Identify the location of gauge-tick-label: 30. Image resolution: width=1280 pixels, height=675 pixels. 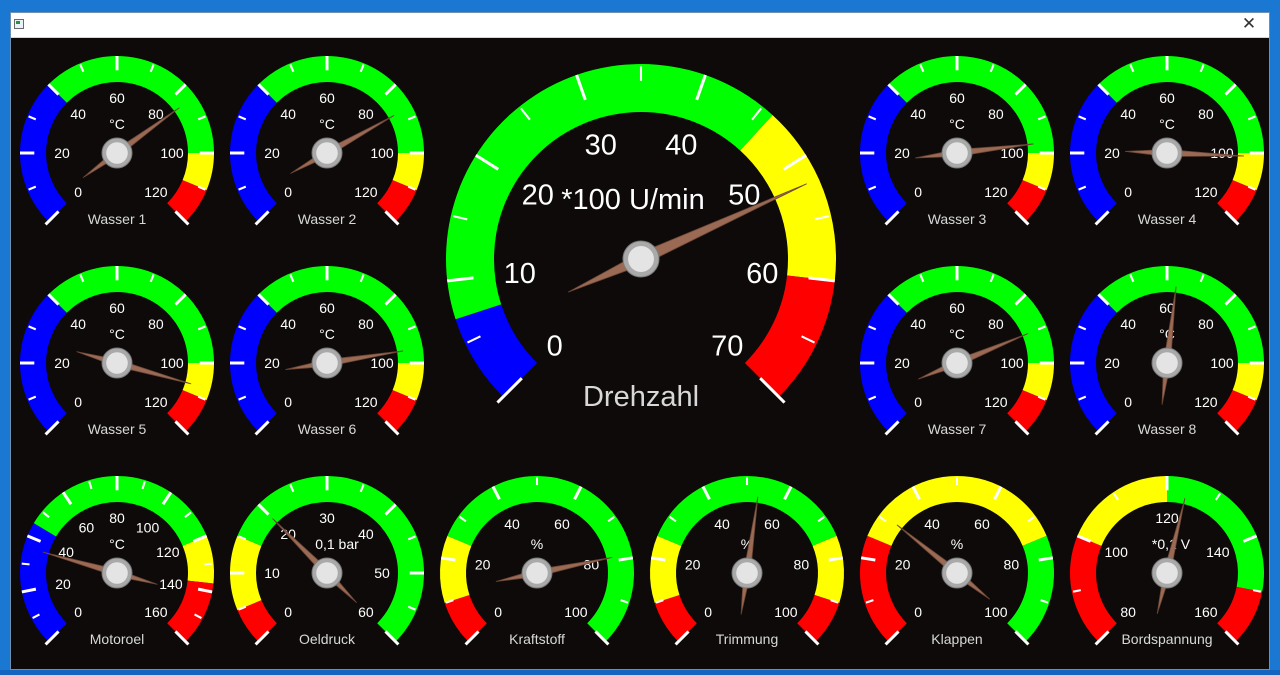
(327, 518).